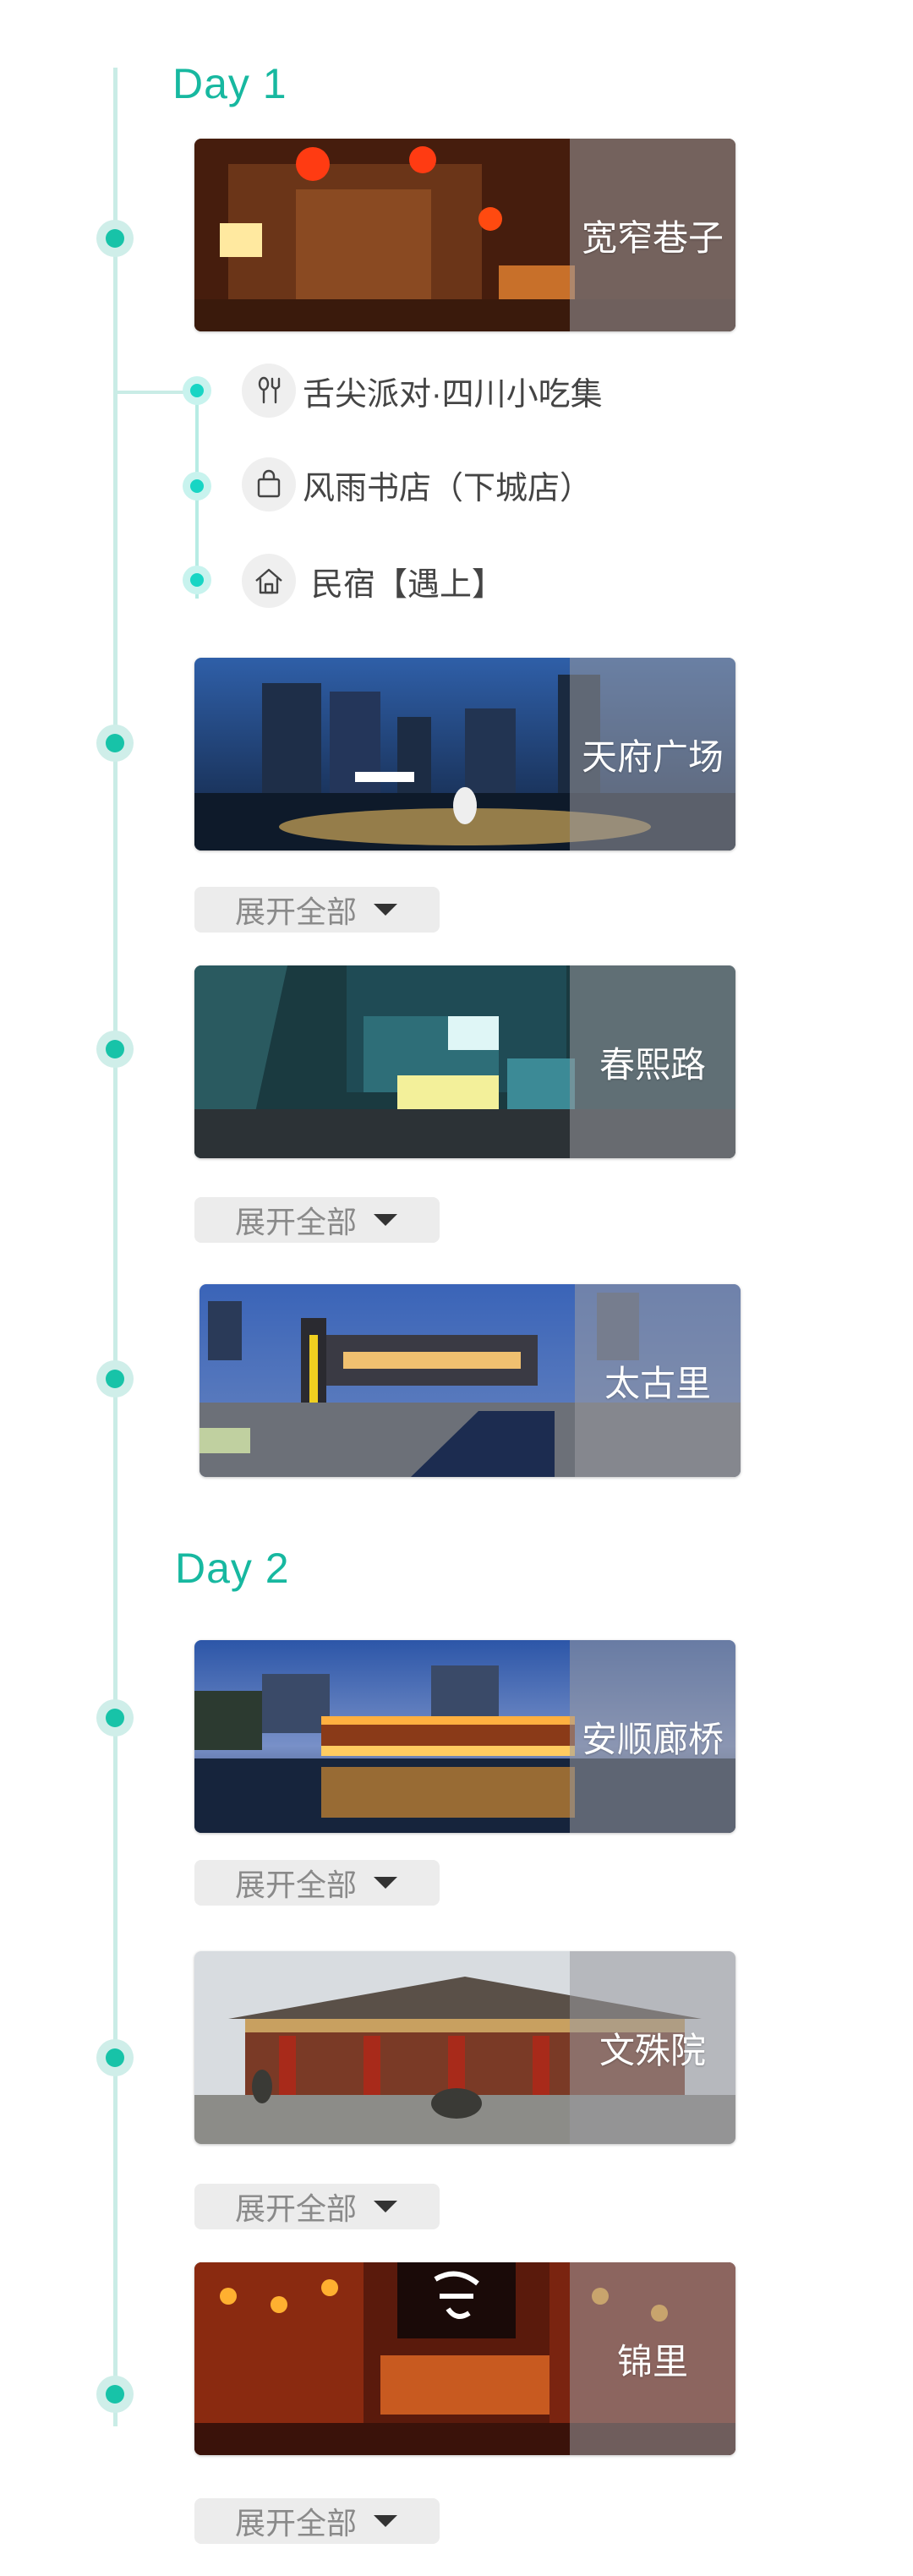 This screenshot has height=2576, width=913. I want to click on card-title-overlay: 天府广场, so click(652, 754).